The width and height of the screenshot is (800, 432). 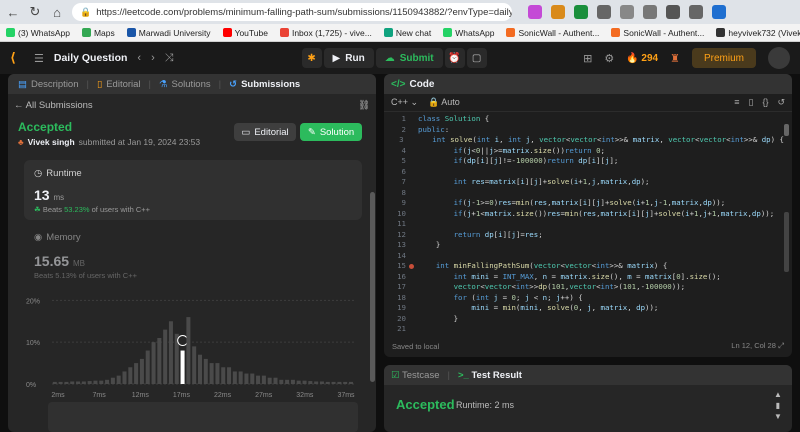 What do you see at coordinates (476, 58) in the screenshot?
I see `notes-button: ▢` at bounding box center [476, 58].